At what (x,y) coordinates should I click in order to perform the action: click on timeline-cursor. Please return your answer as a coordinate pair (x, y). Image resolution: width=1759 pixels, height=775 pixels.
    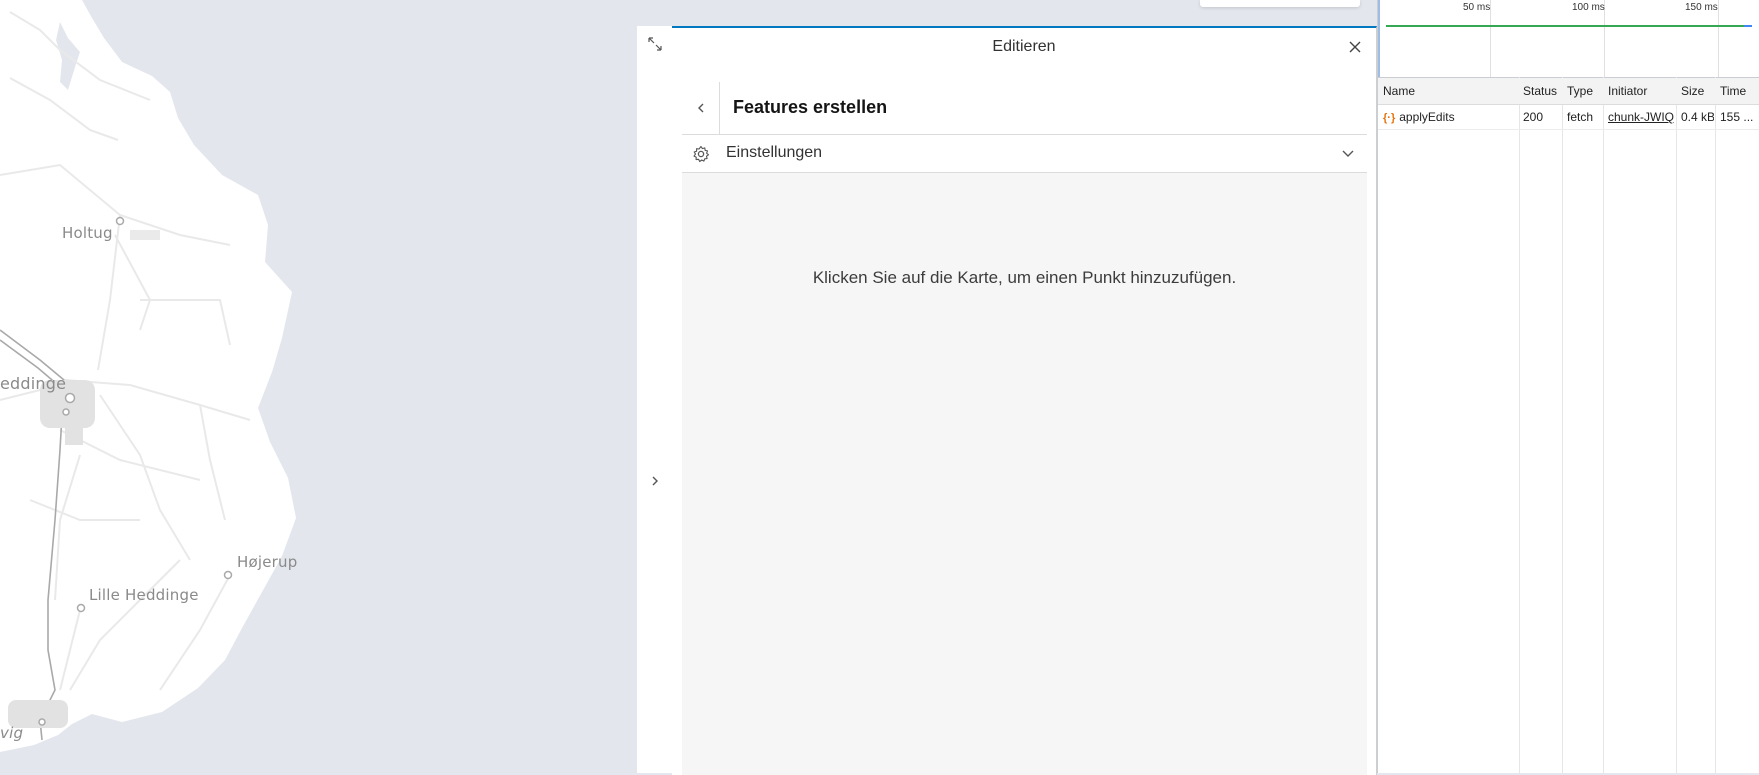
    Looking at the image, I should click on (1379, 38).